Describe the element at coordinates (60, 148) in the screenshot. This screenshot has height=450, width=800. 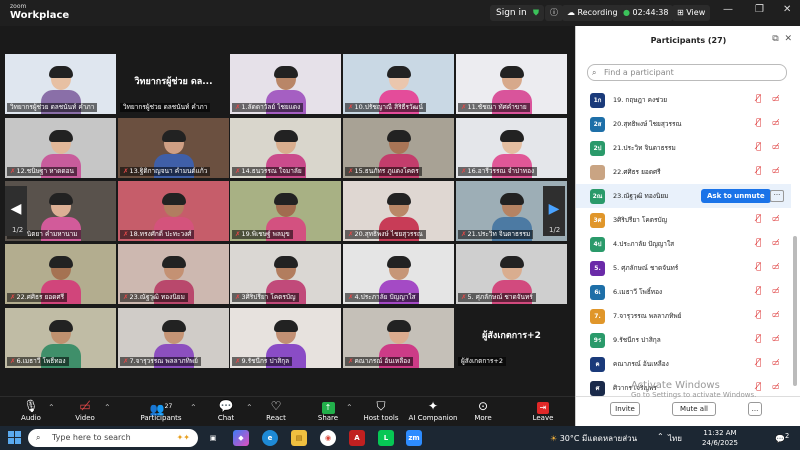
I see `video-tile: ✗12.ชนิษฐา หาดดอน` at that location.